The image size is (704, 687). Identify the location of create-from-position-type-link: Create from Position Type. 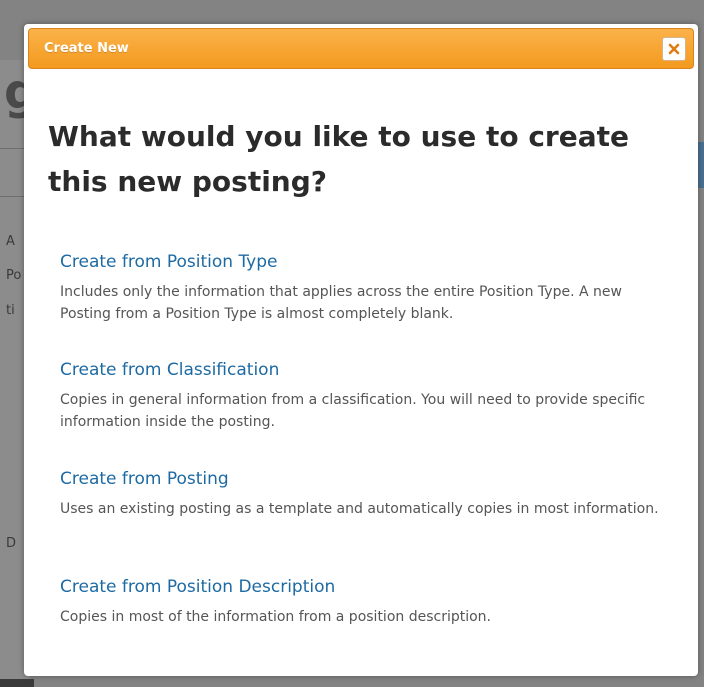
(368, 262).